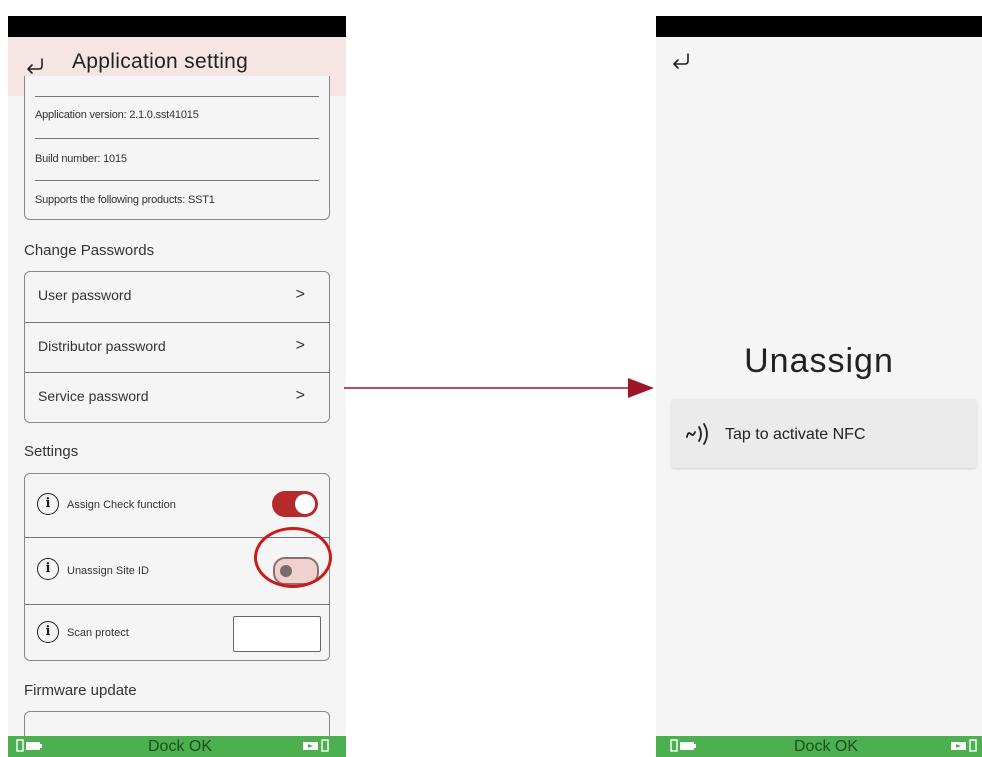  Describe the element at coordinates (102, 346) in the screenshot. I see `distributor-password-label: Distributor password` at that location.